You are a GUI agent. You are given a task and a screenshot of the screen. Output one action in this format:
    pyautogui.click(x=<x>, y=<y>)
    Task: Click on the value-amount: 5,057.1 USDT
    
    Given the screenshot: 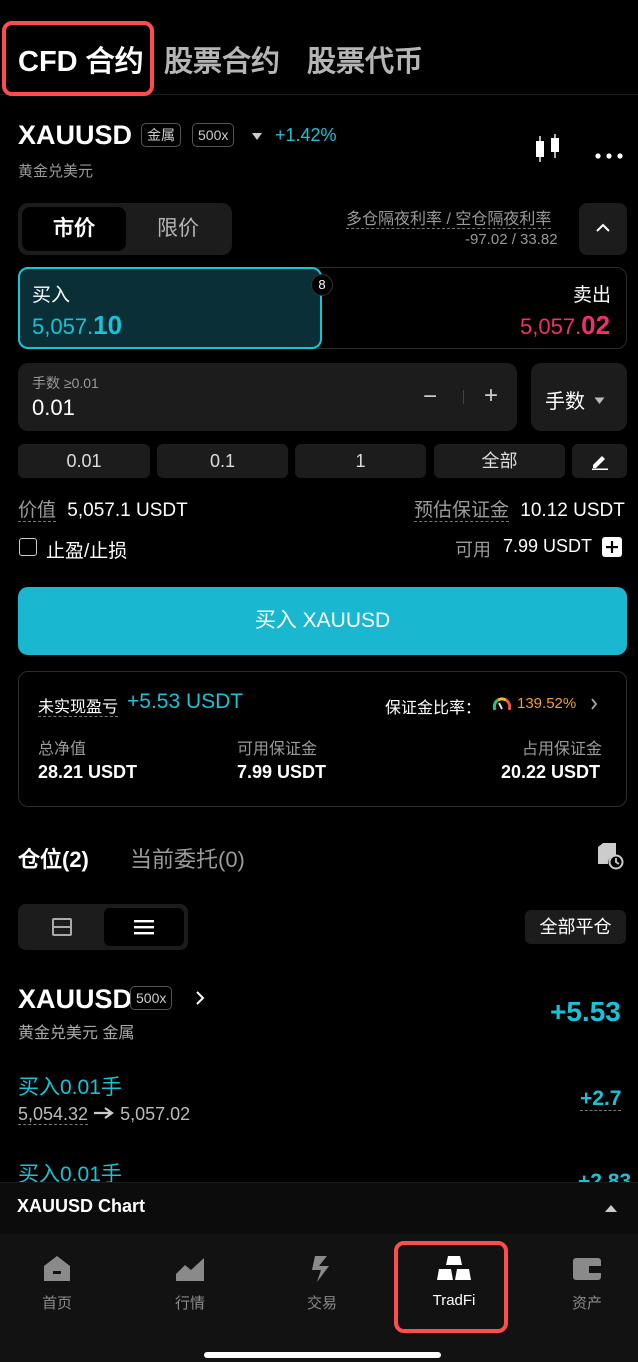 What is the action you would take?
    pyautogui.click(x=127, y=510)
    